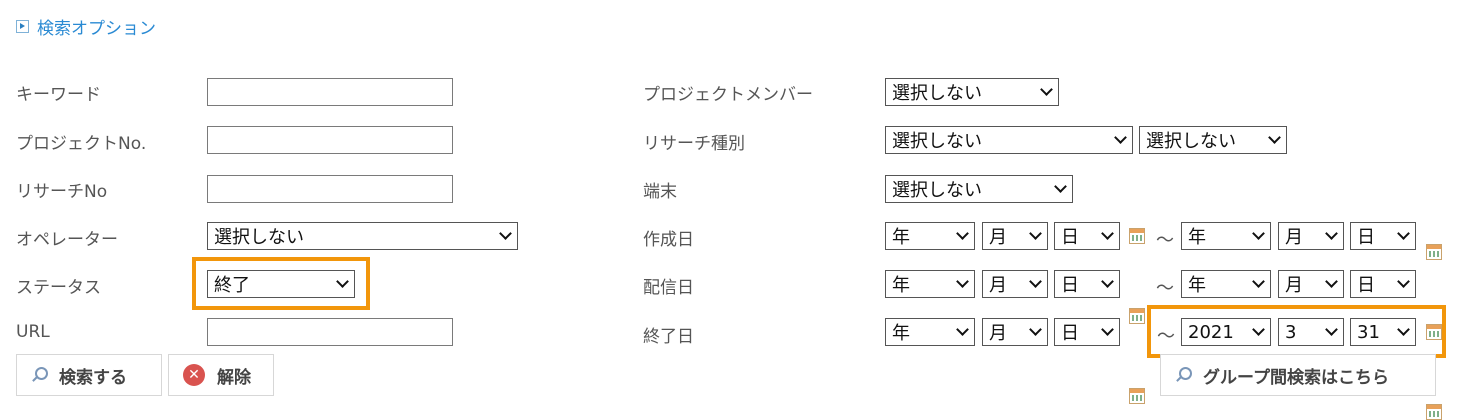 This screenshot has height=420, width=1463. What do you see at coordinates (1015, 236) in the screenshot?
I see `created-from-month-select: 月` at bounding box center [1015, 236].